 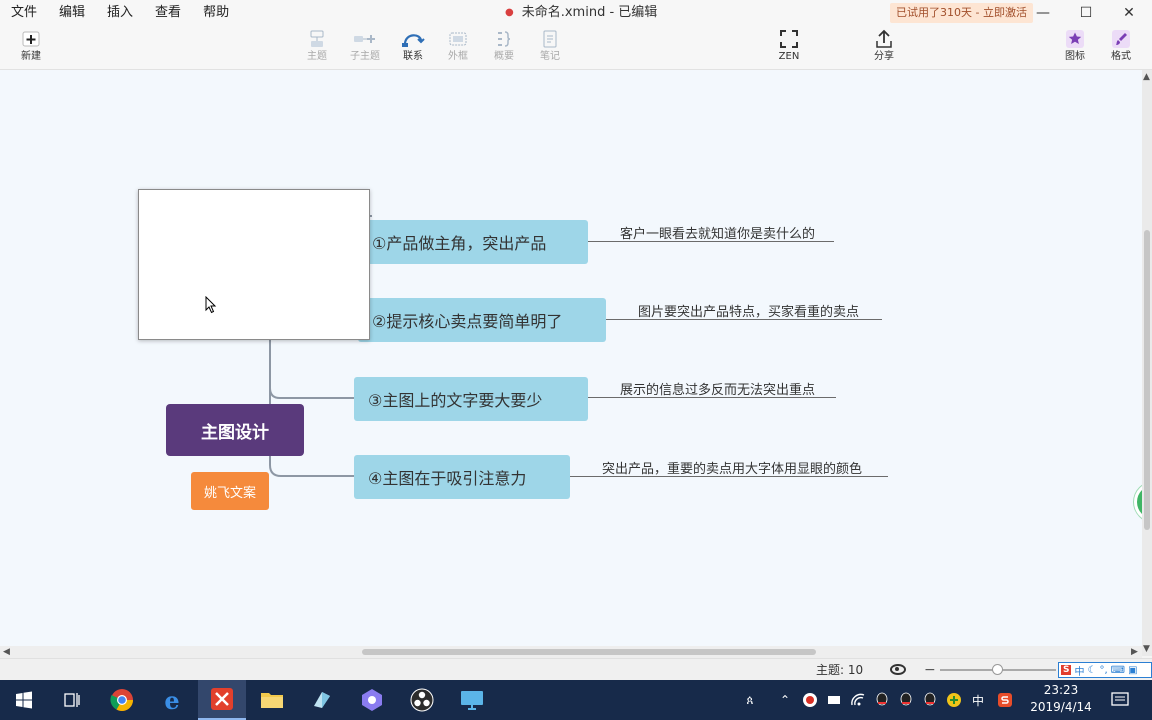 What do you see at coordinates (482, 320) in the screenshot?
I see `topic-2: ②提示核心卖点要简单明了` at bounding box center [482, 320].